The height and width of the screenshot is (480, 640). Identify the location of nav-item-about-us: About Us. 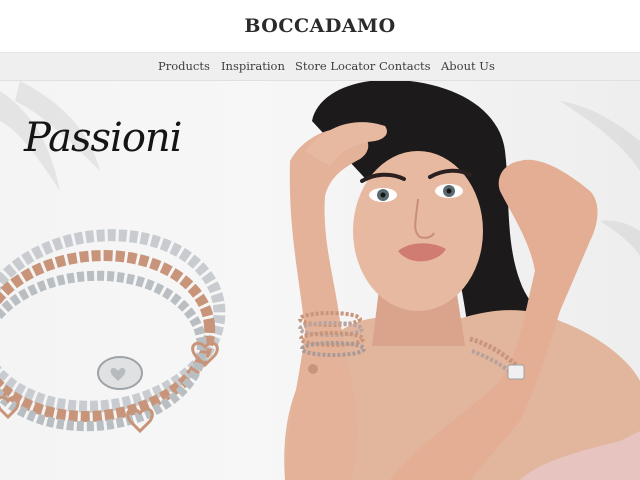
(468, 66).